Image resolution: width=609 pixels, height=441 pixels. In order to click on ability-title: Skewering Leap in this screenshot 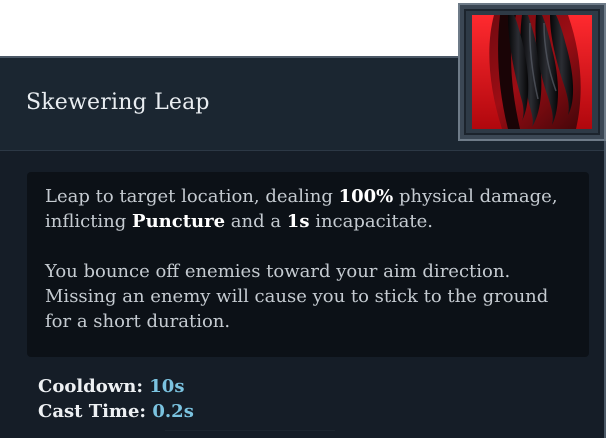, I will do `click(118, 102)`.